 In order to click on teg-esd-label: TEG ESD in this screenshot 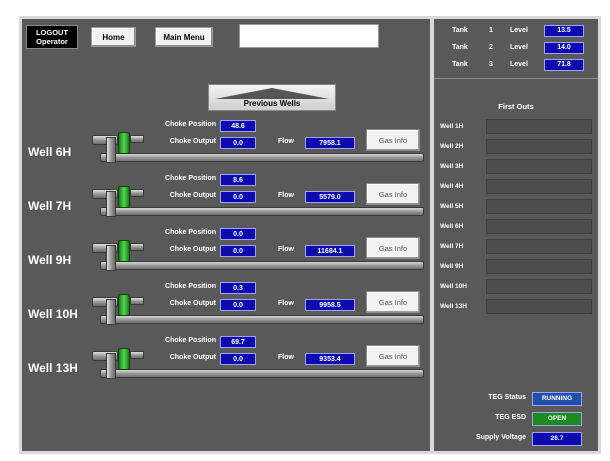, I will do `click(510, 417)`.